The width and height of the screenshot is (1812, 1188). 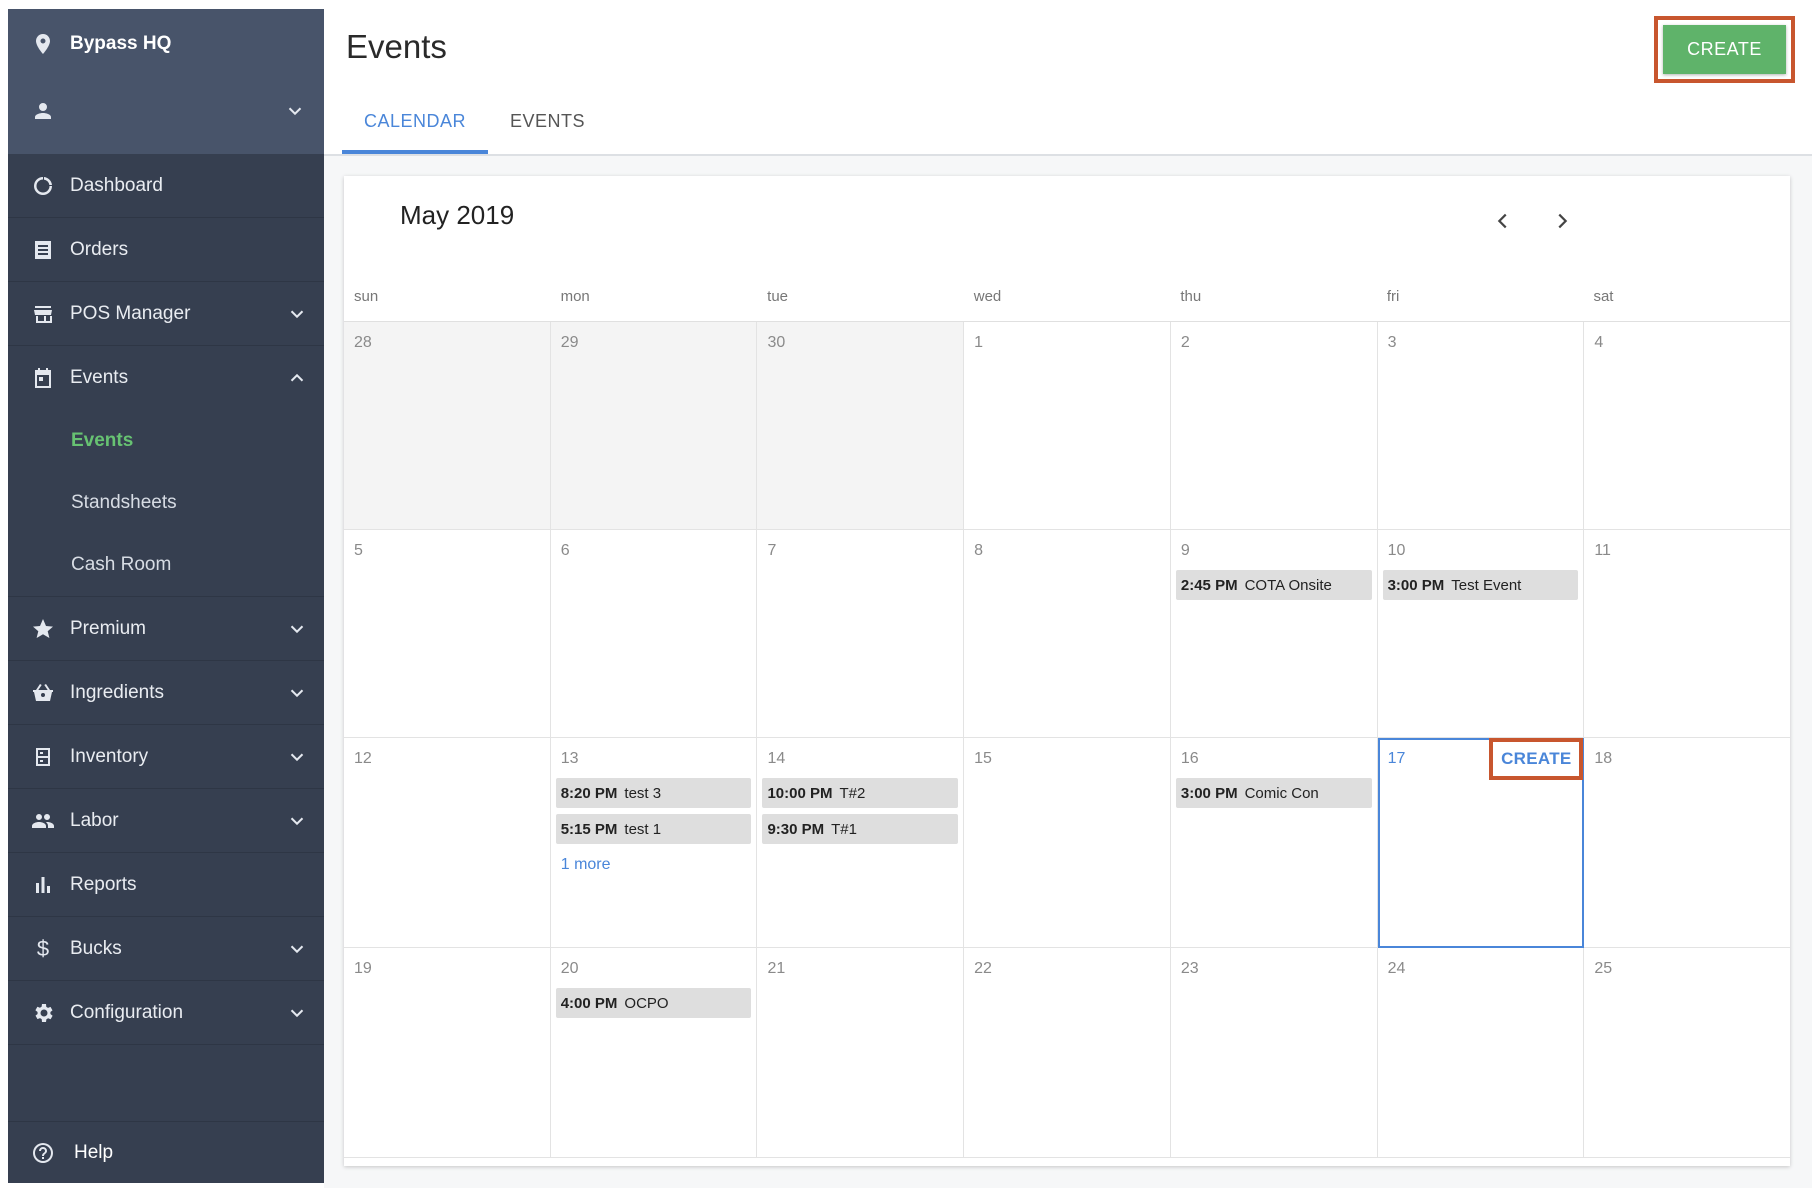 What do you see at coordinates (1724, 49) in the screenshot?
I see `create-button: CREATE` at bounding box center [1724, 49].